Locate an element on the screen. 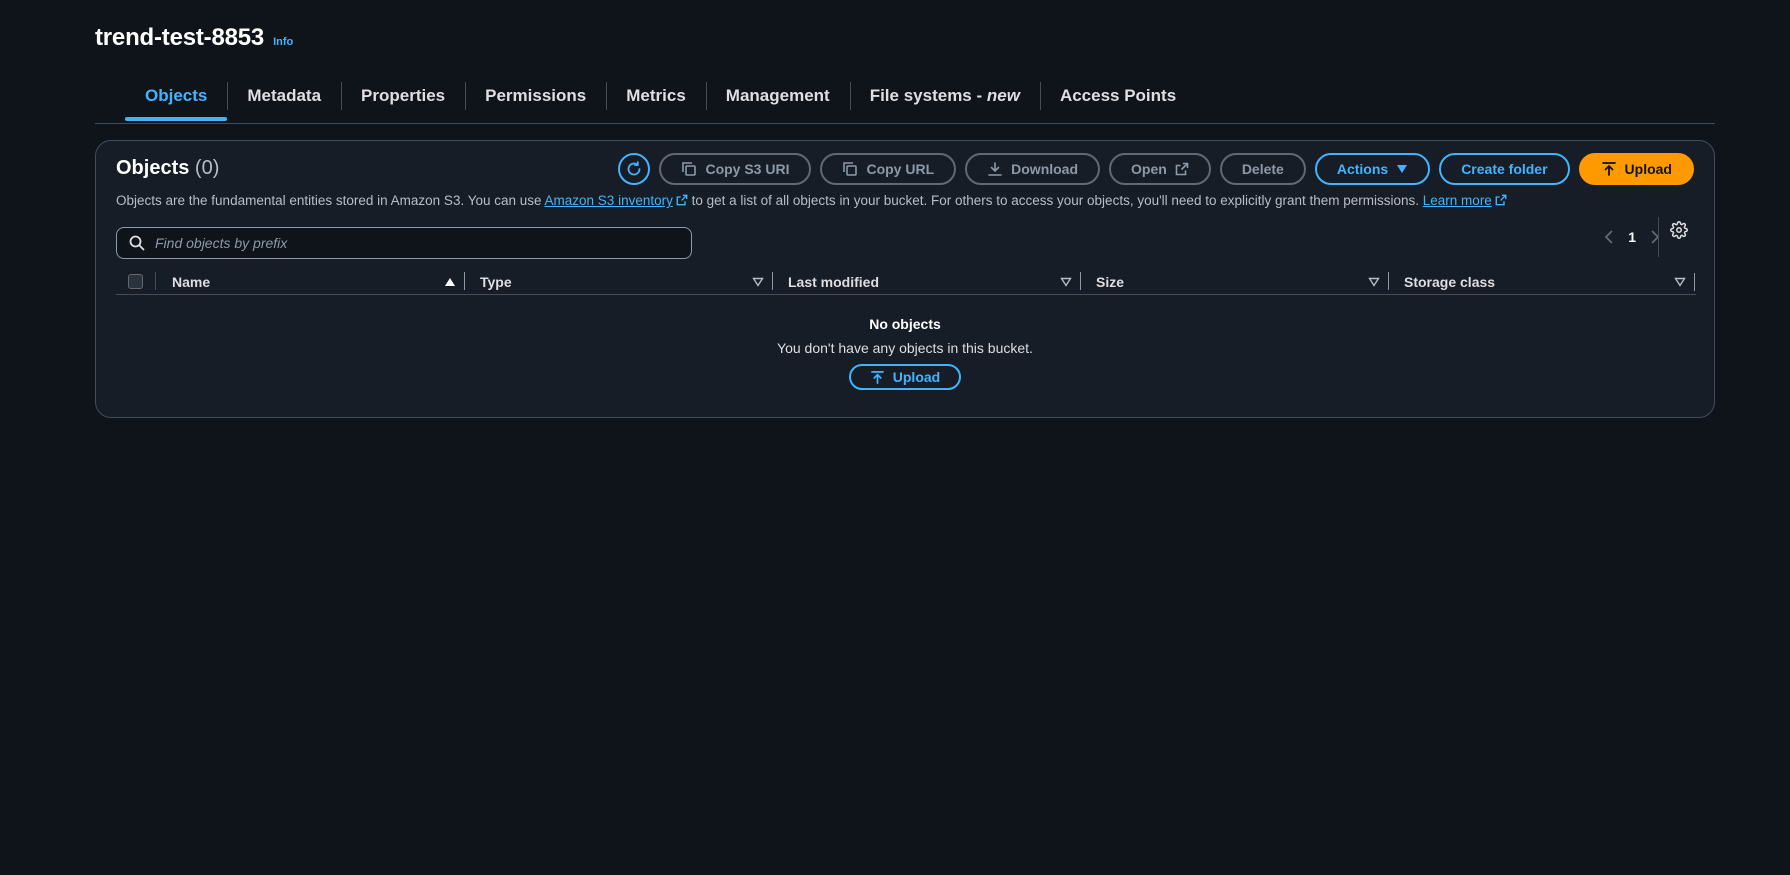 The height and width of the screenshot is (875, 1790). upload-label: Upload is located at coordinates (1648, 169).